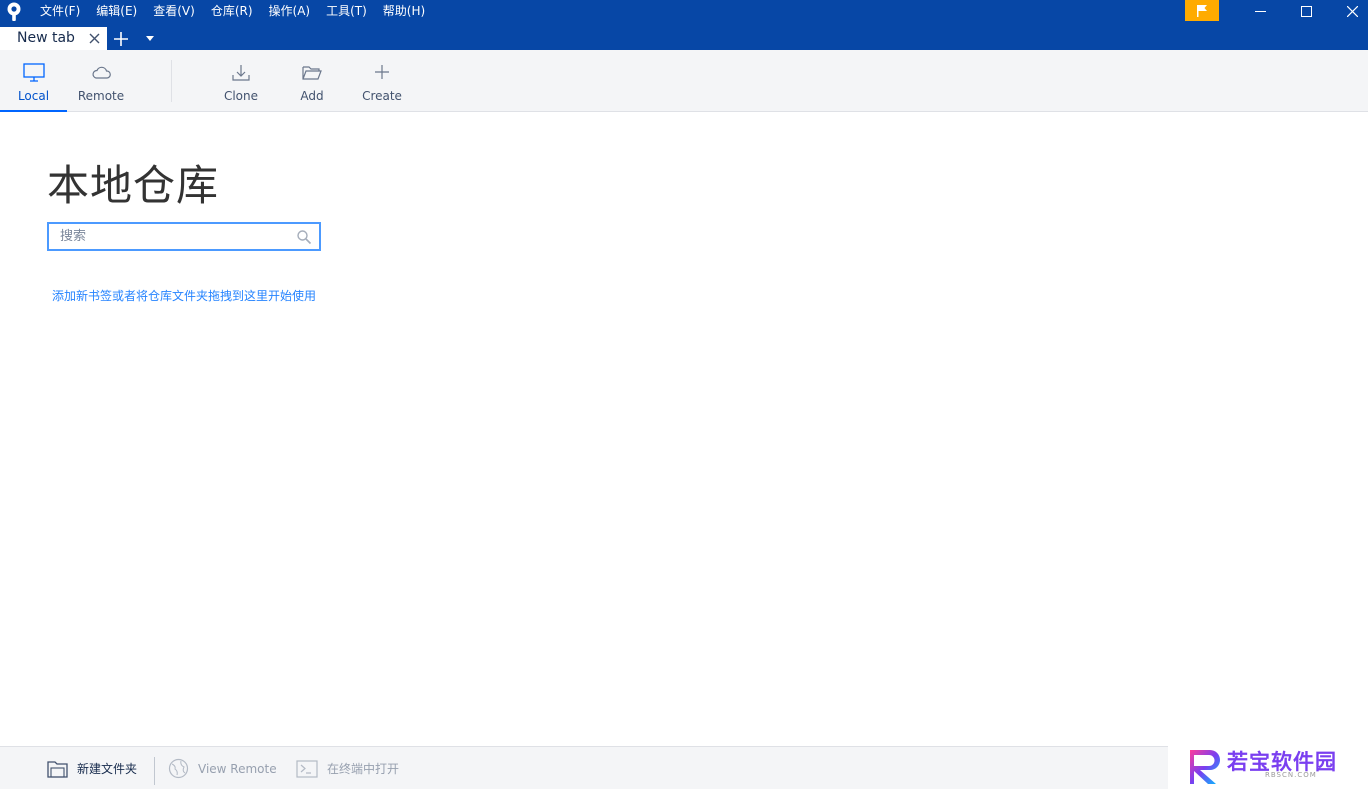  I want to click on maximize-icon, so click(1306, 11).